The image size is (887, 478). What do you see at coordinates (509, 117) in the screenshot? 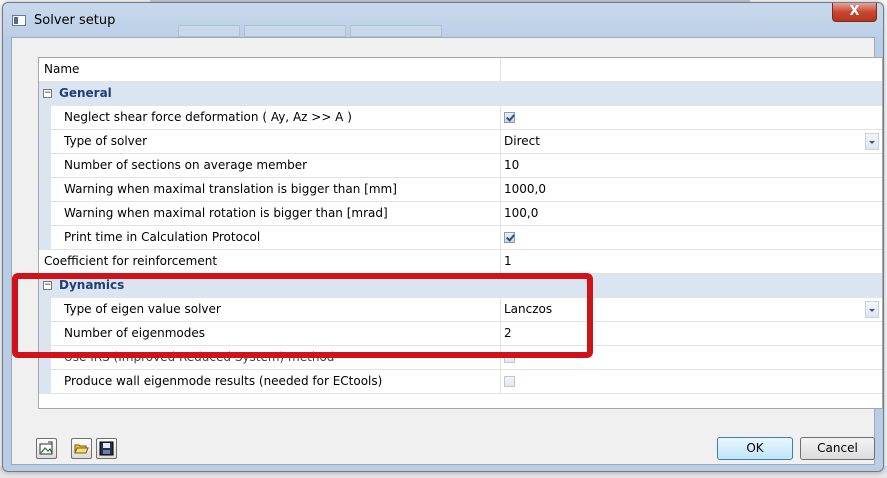
I see `neglect-shear-checkbox` at bounding box center [509, 117].